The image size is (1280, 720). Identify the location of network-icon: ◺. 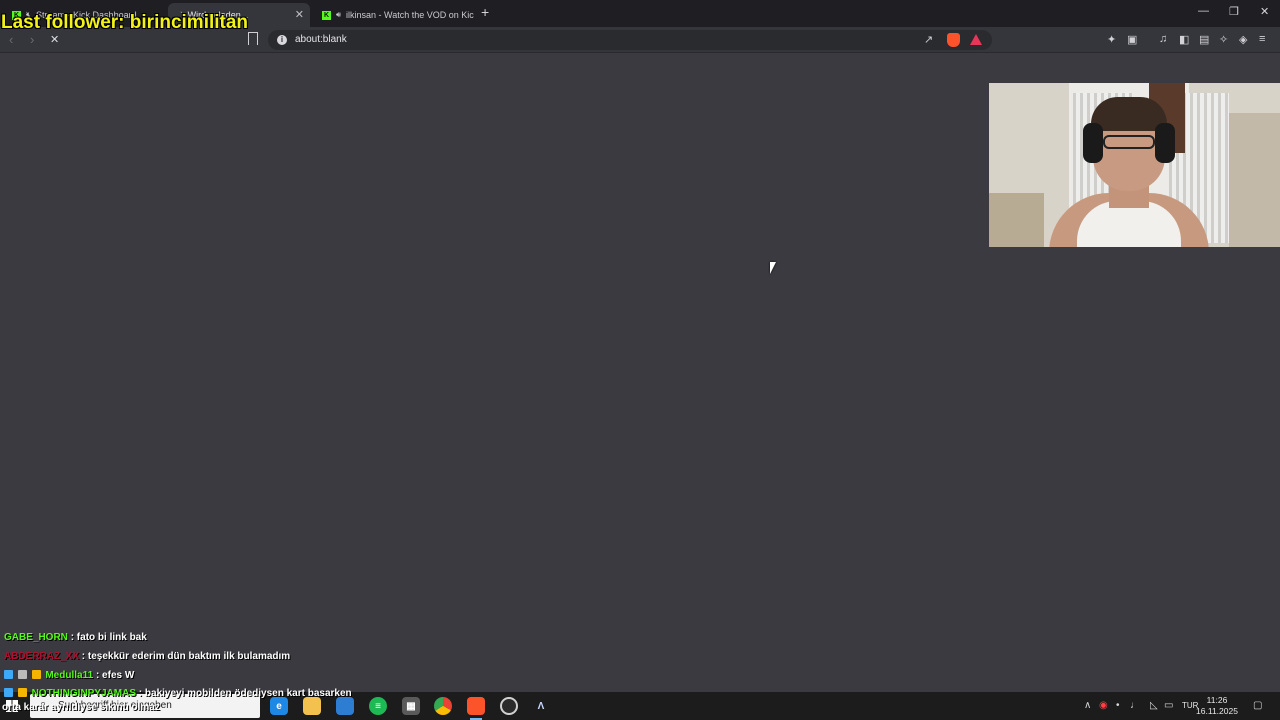
(1154, 705).